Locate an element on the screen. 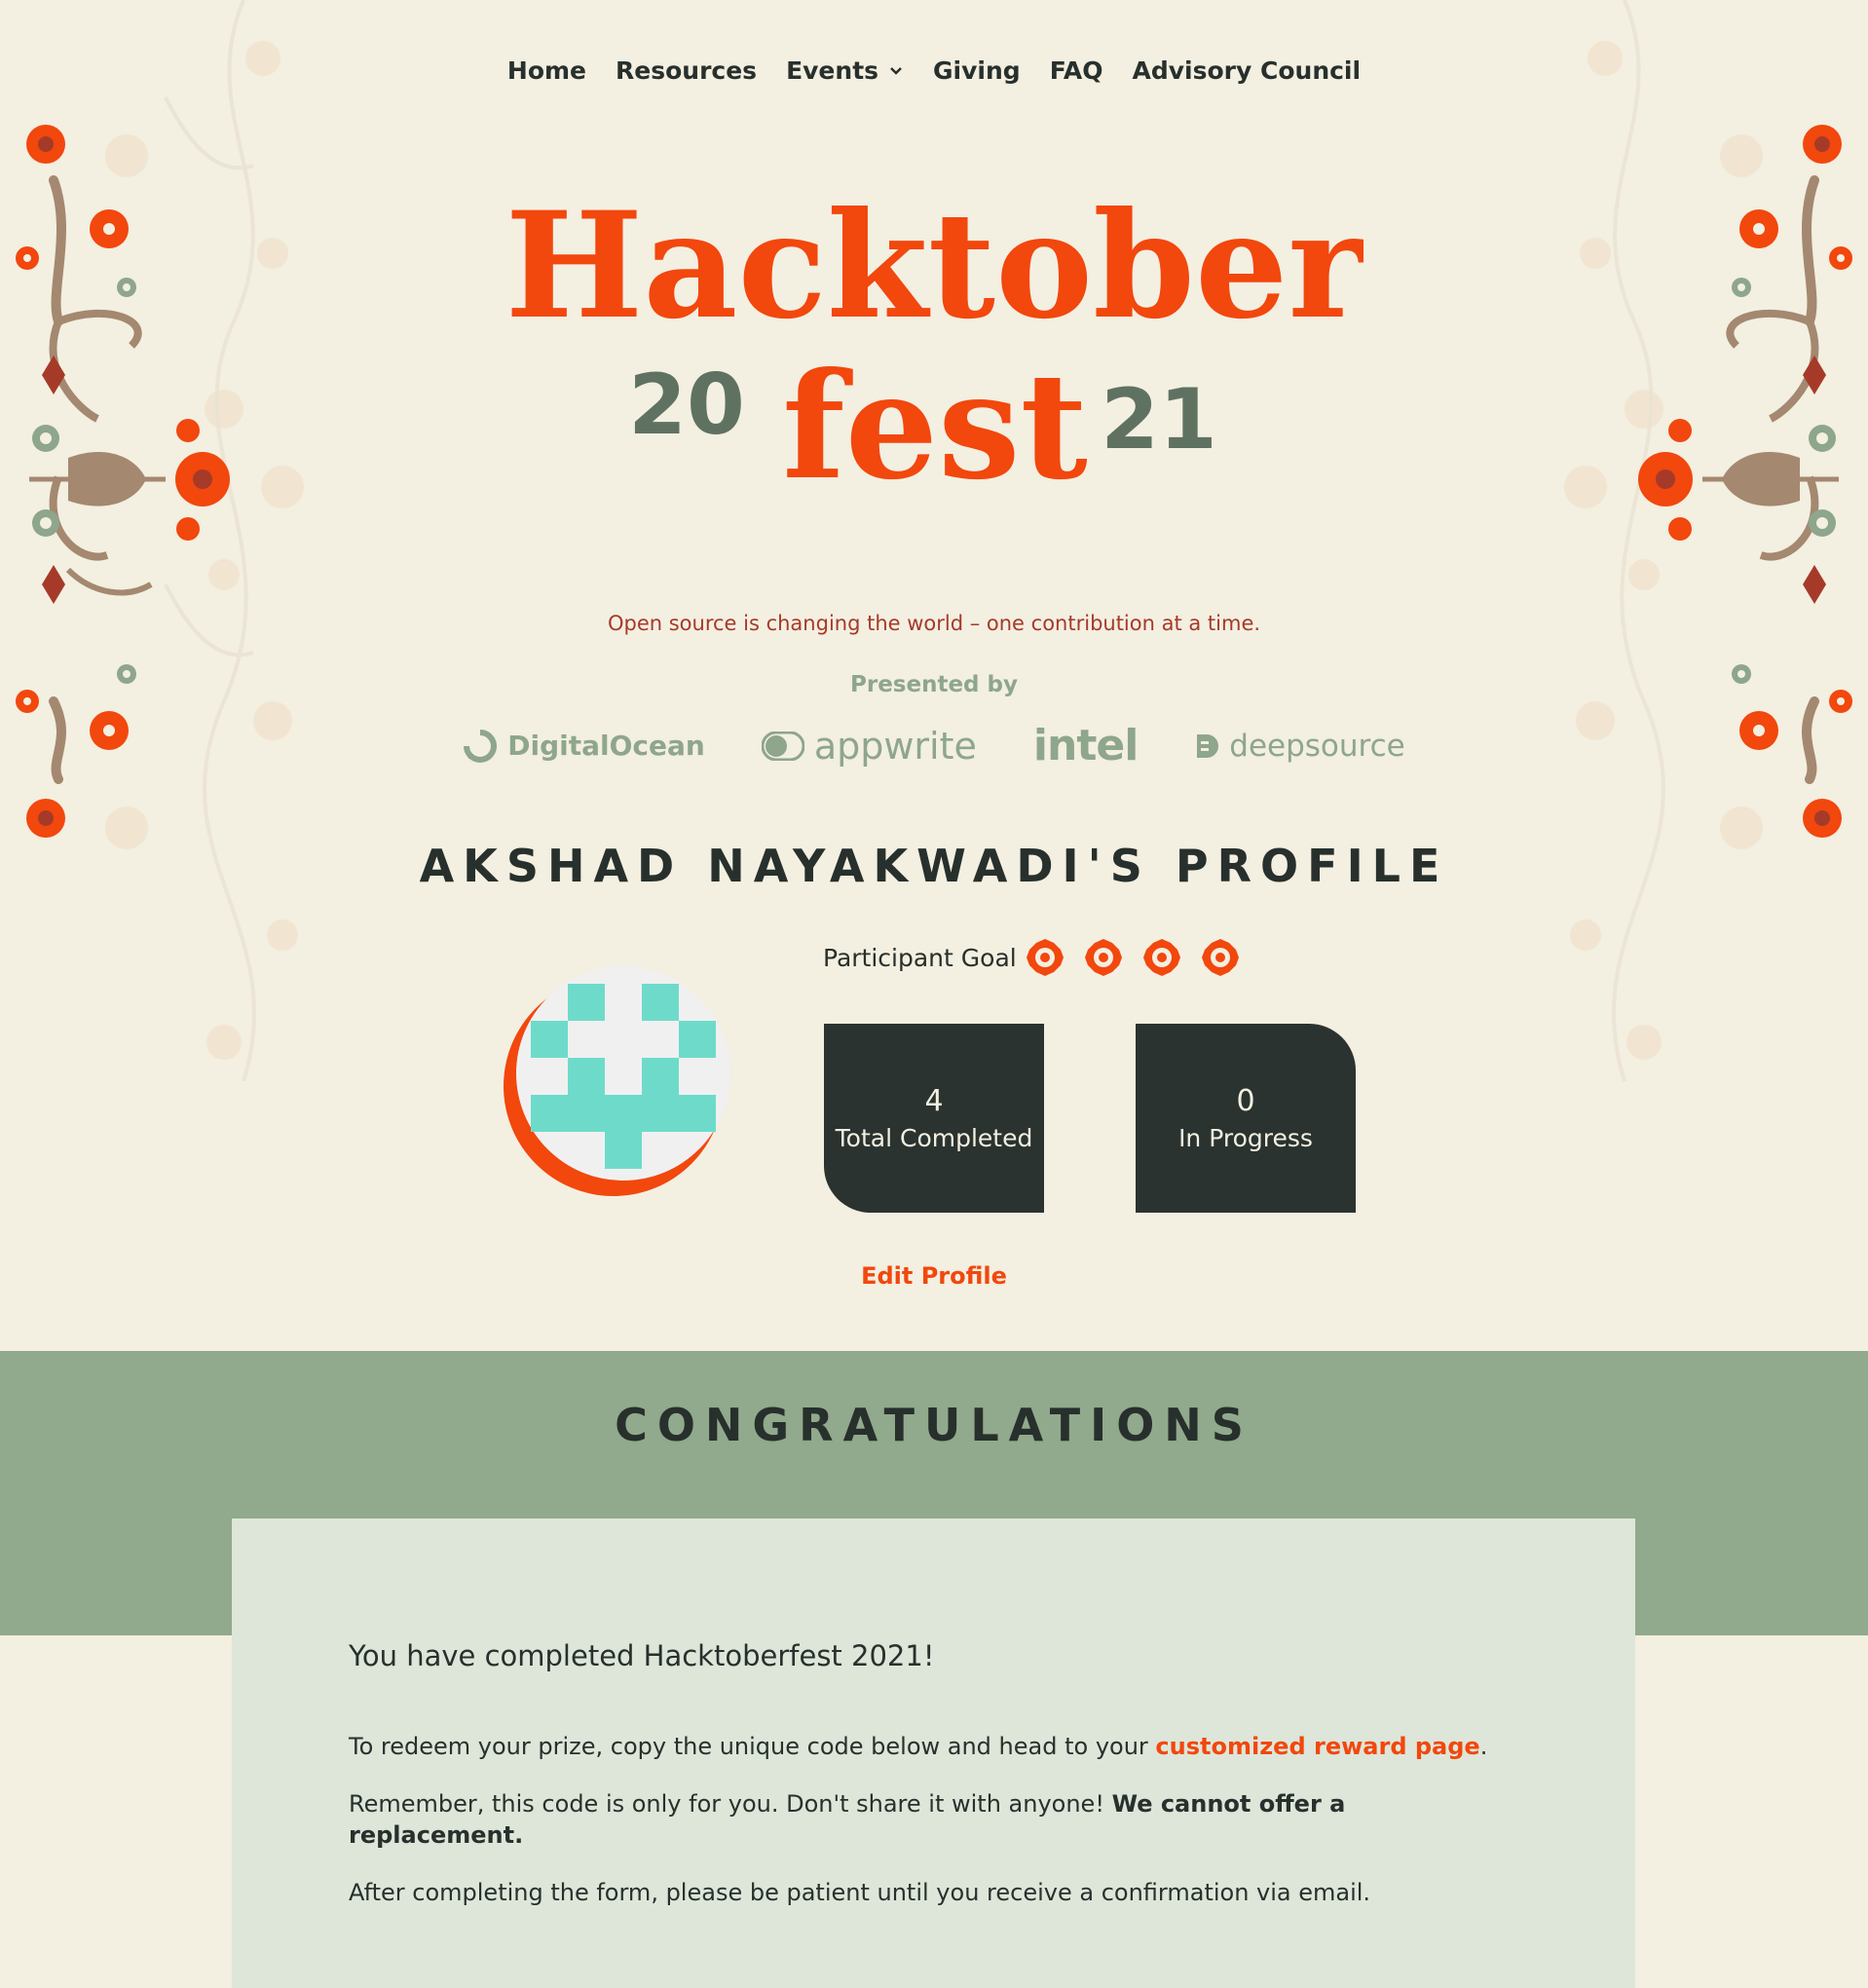 The height and width of the screenshot is (1988, 1868). sponsor-digitalocean: DigitalOcean is located at coordinates (584, 746).